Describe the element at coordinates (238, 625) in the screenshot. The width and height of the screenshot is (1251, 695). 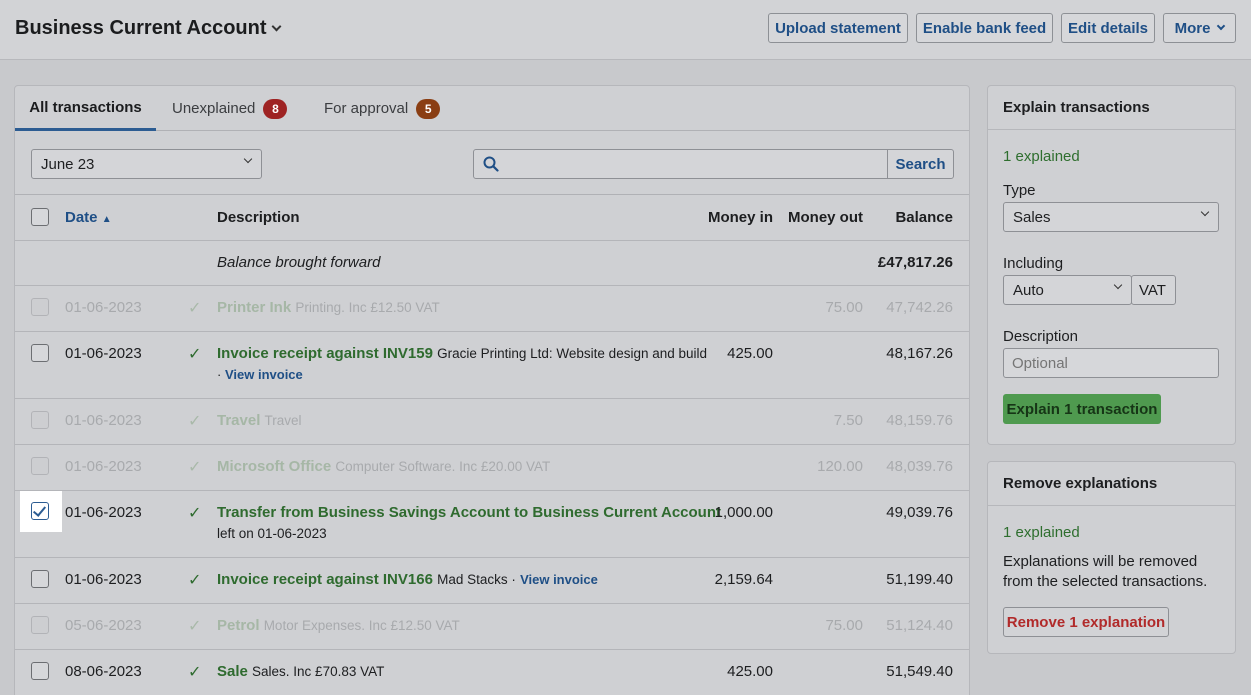
I see `row-title: Petrol` at that location.